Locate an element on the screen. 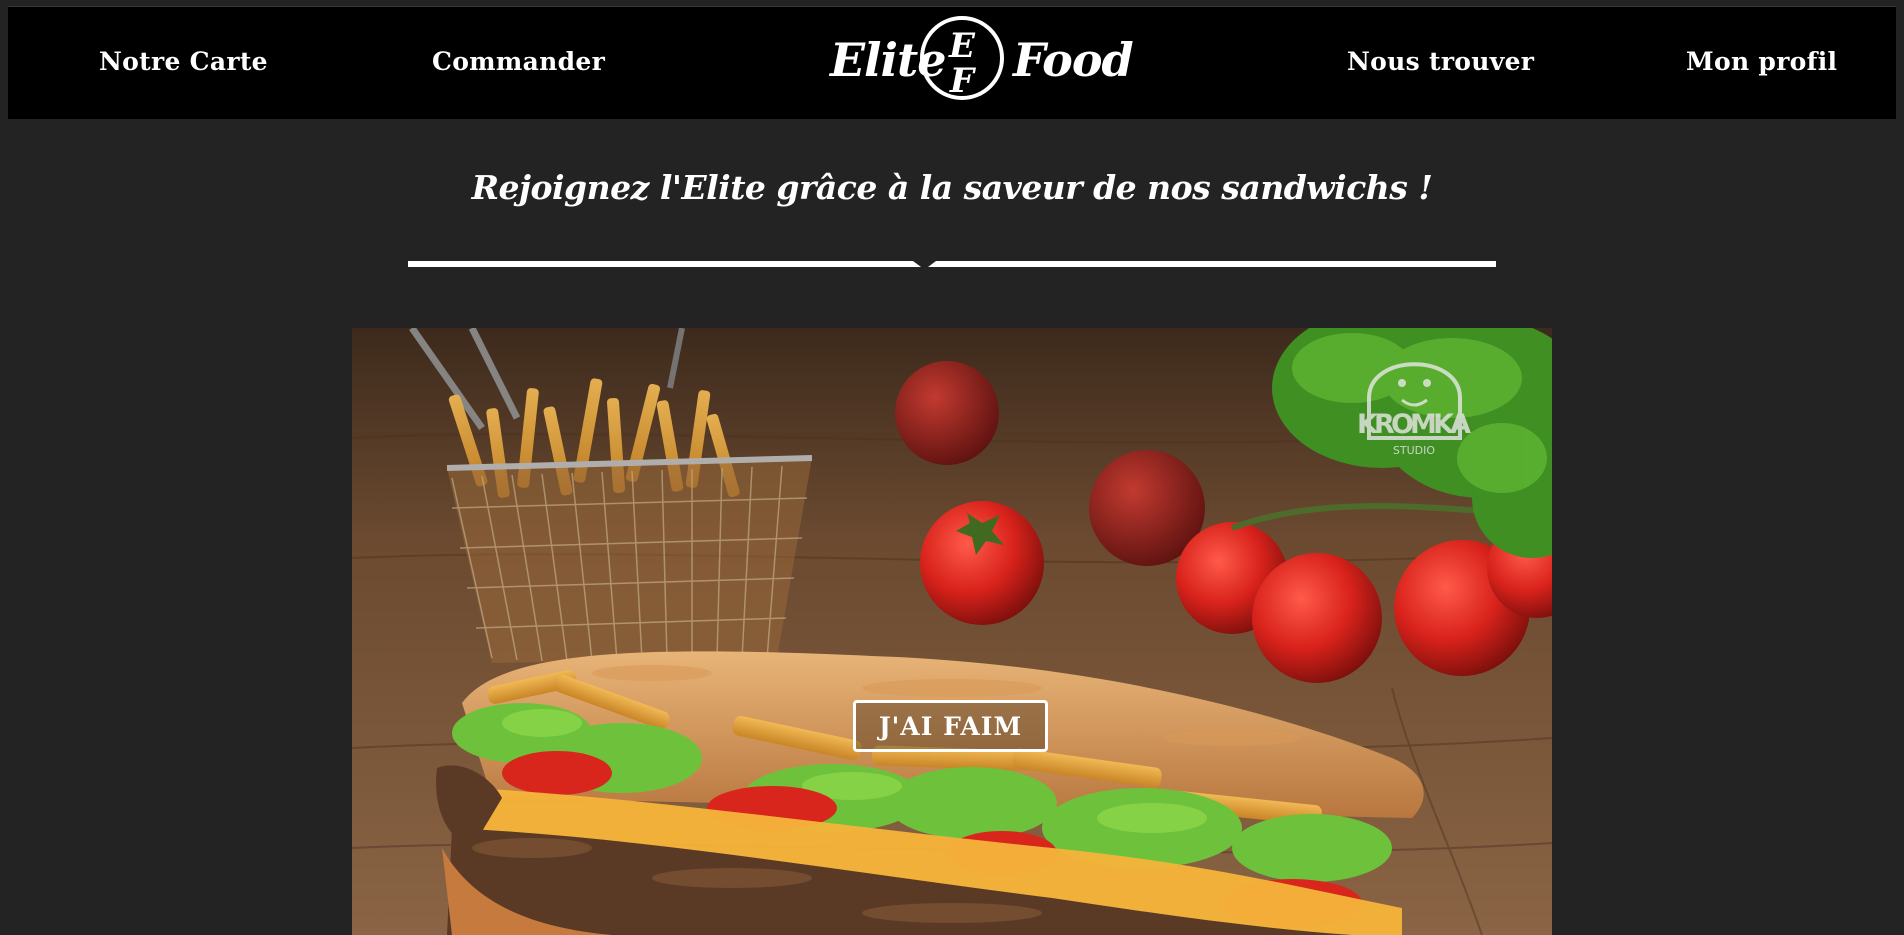 The height and width of the screenshot is (935, 1904). cta-jai-faim-button: J'AI FAIM is located at coordinates (950, 726).